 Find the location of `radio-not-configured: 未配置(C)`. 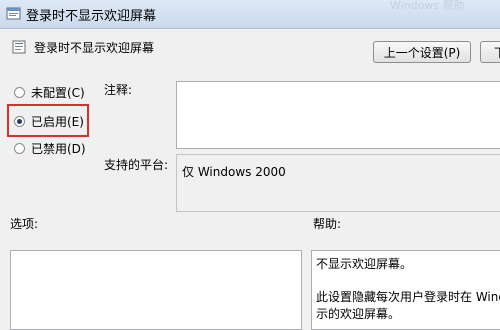

radio-not-configured: 未配置(C) is located at coordinates (49, 92).